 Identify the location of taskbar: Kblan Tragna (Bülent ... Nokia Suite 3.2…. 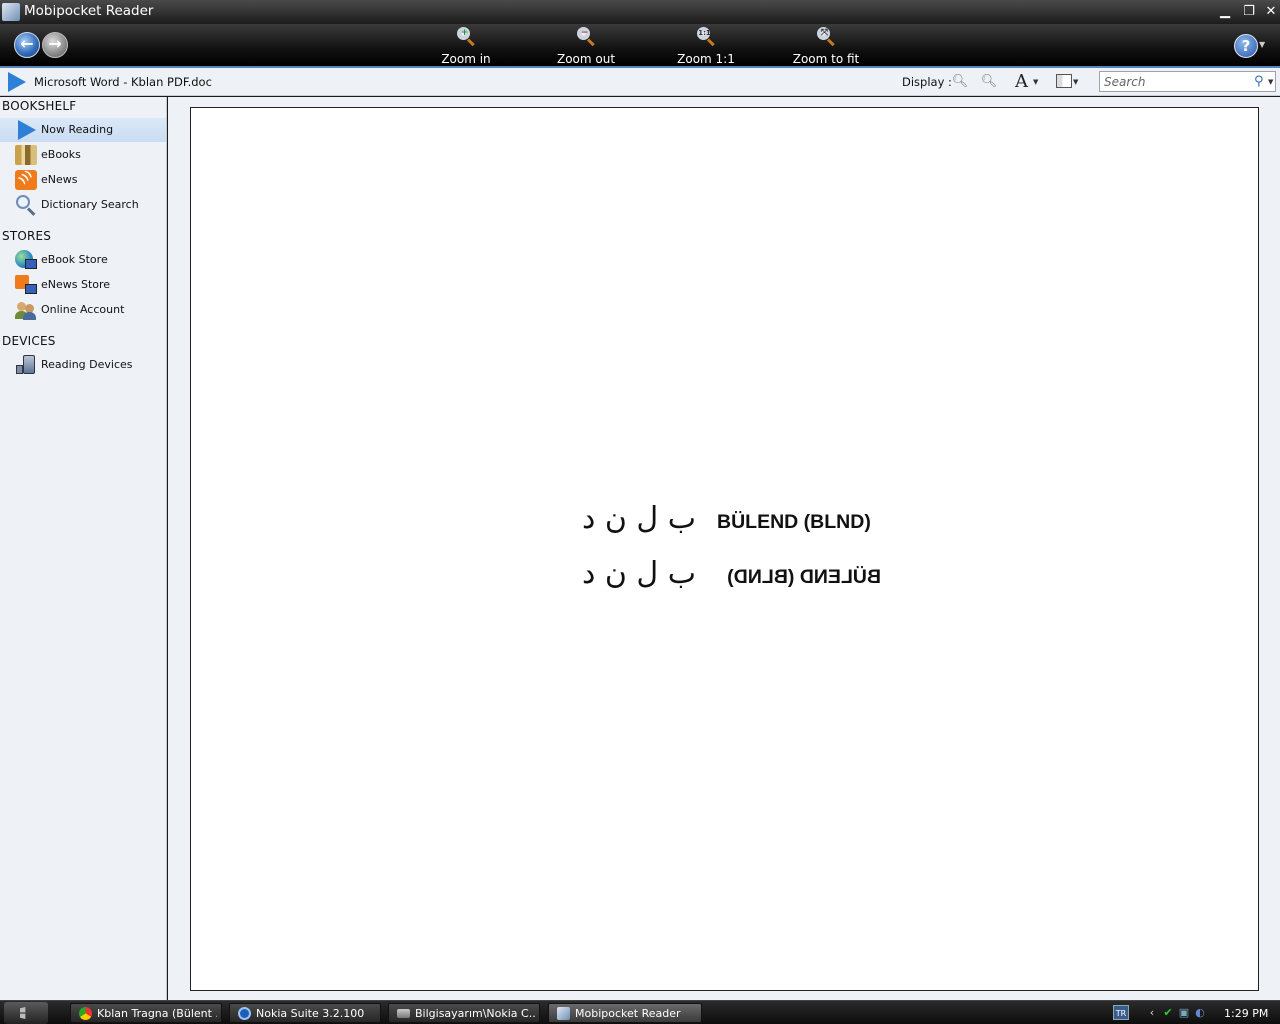
(640, 1012).